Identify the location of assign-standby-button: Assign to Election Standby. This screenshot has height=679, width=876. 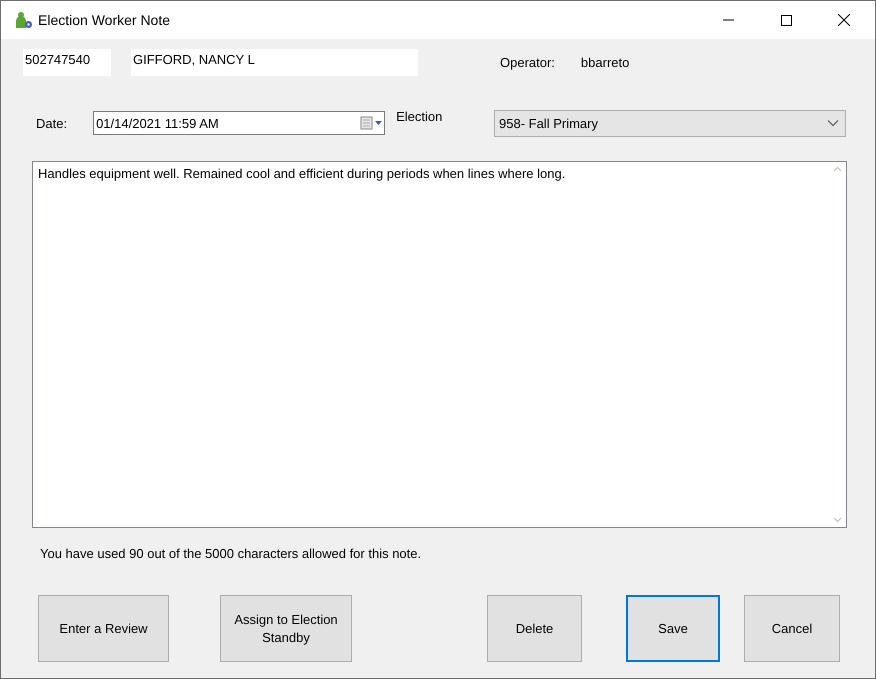
(286, 628).